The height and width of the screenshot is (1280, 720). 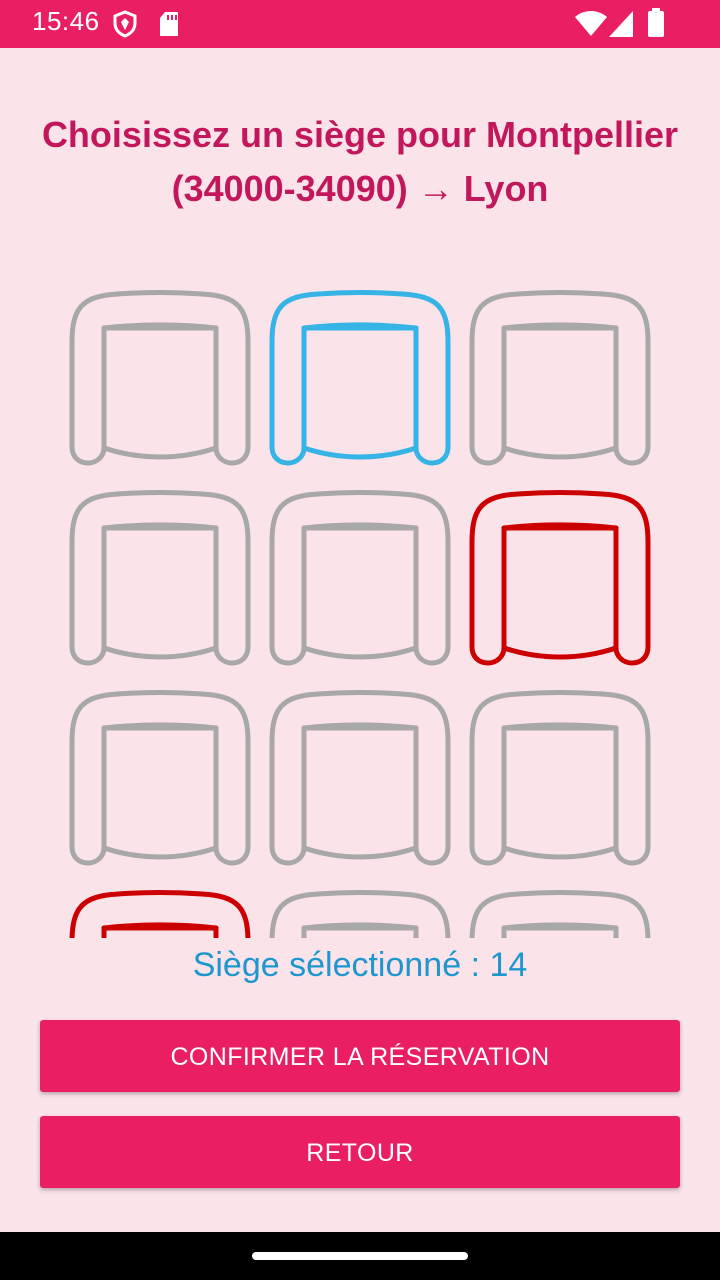 What do you see at coordinates (360, 24) in the screenshot?
I see `status-bar: 15:46` at bounding box center [360, 24].